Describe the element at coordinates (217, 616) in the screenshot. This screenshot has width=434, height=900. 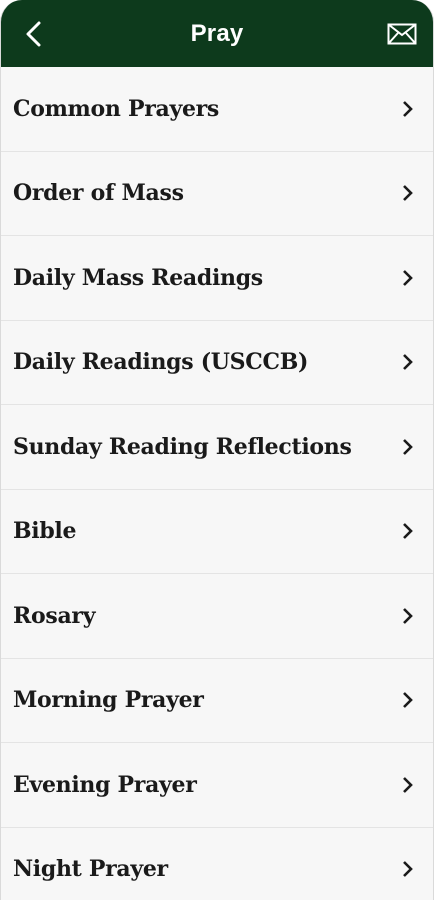
I see `menu-item-rosary: Rosary` at that location.